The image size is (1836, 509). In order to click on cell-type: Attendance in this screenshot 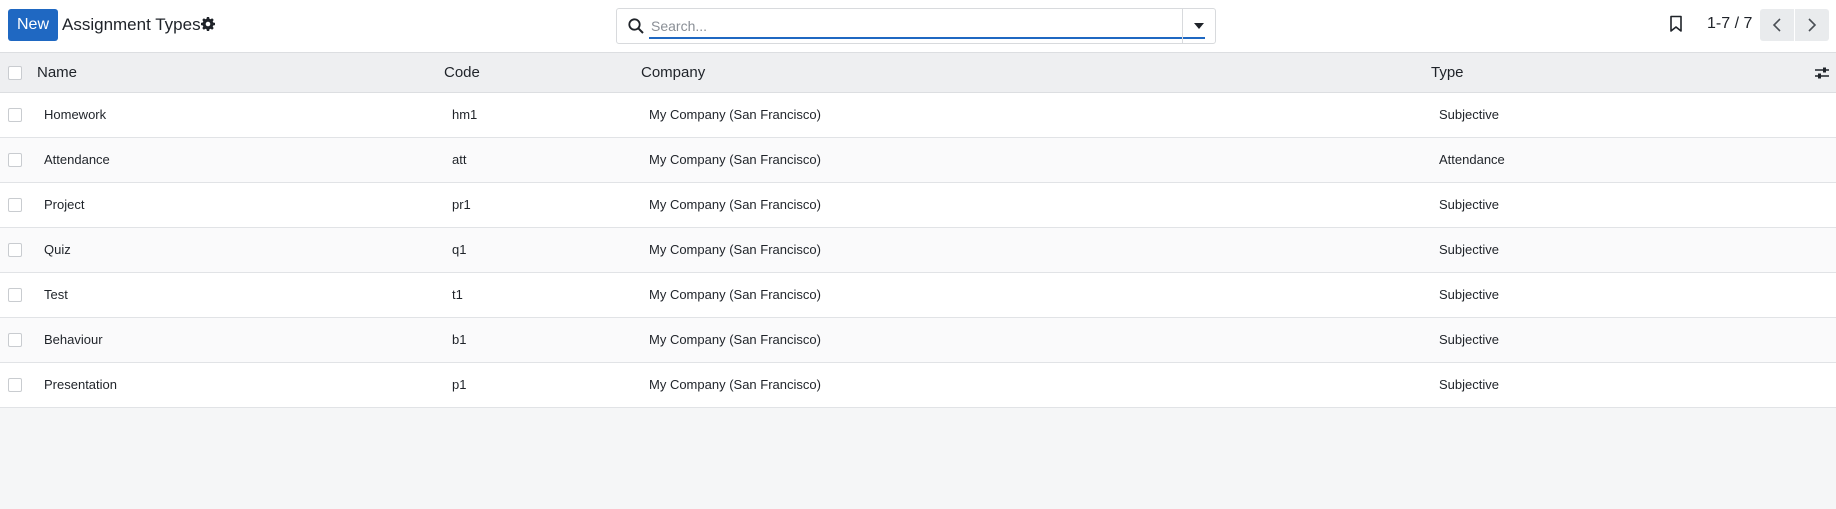, I will do `click(1472, 159)`.